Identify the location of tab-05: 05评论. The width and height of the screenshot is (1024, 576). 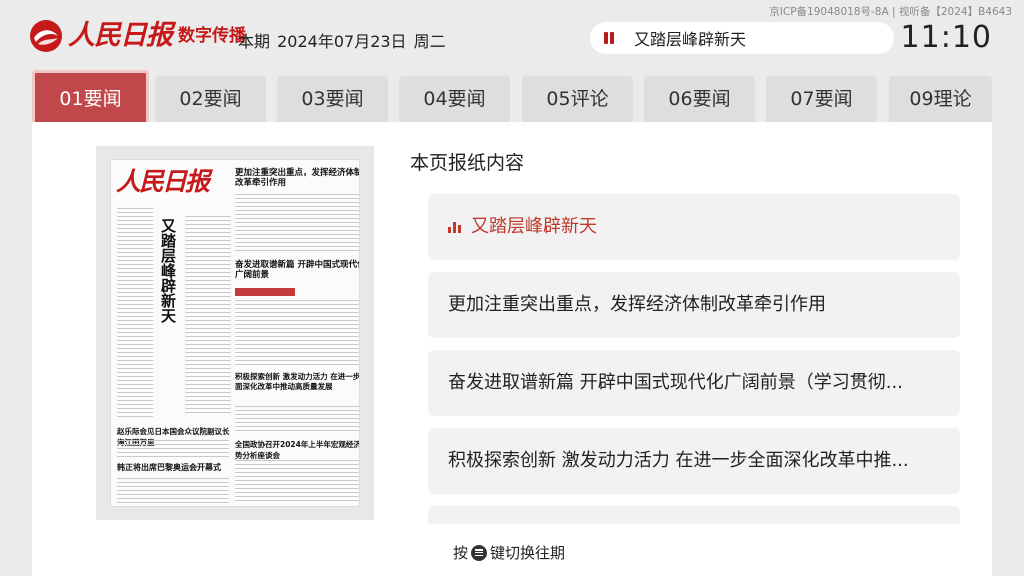
(577, 99).